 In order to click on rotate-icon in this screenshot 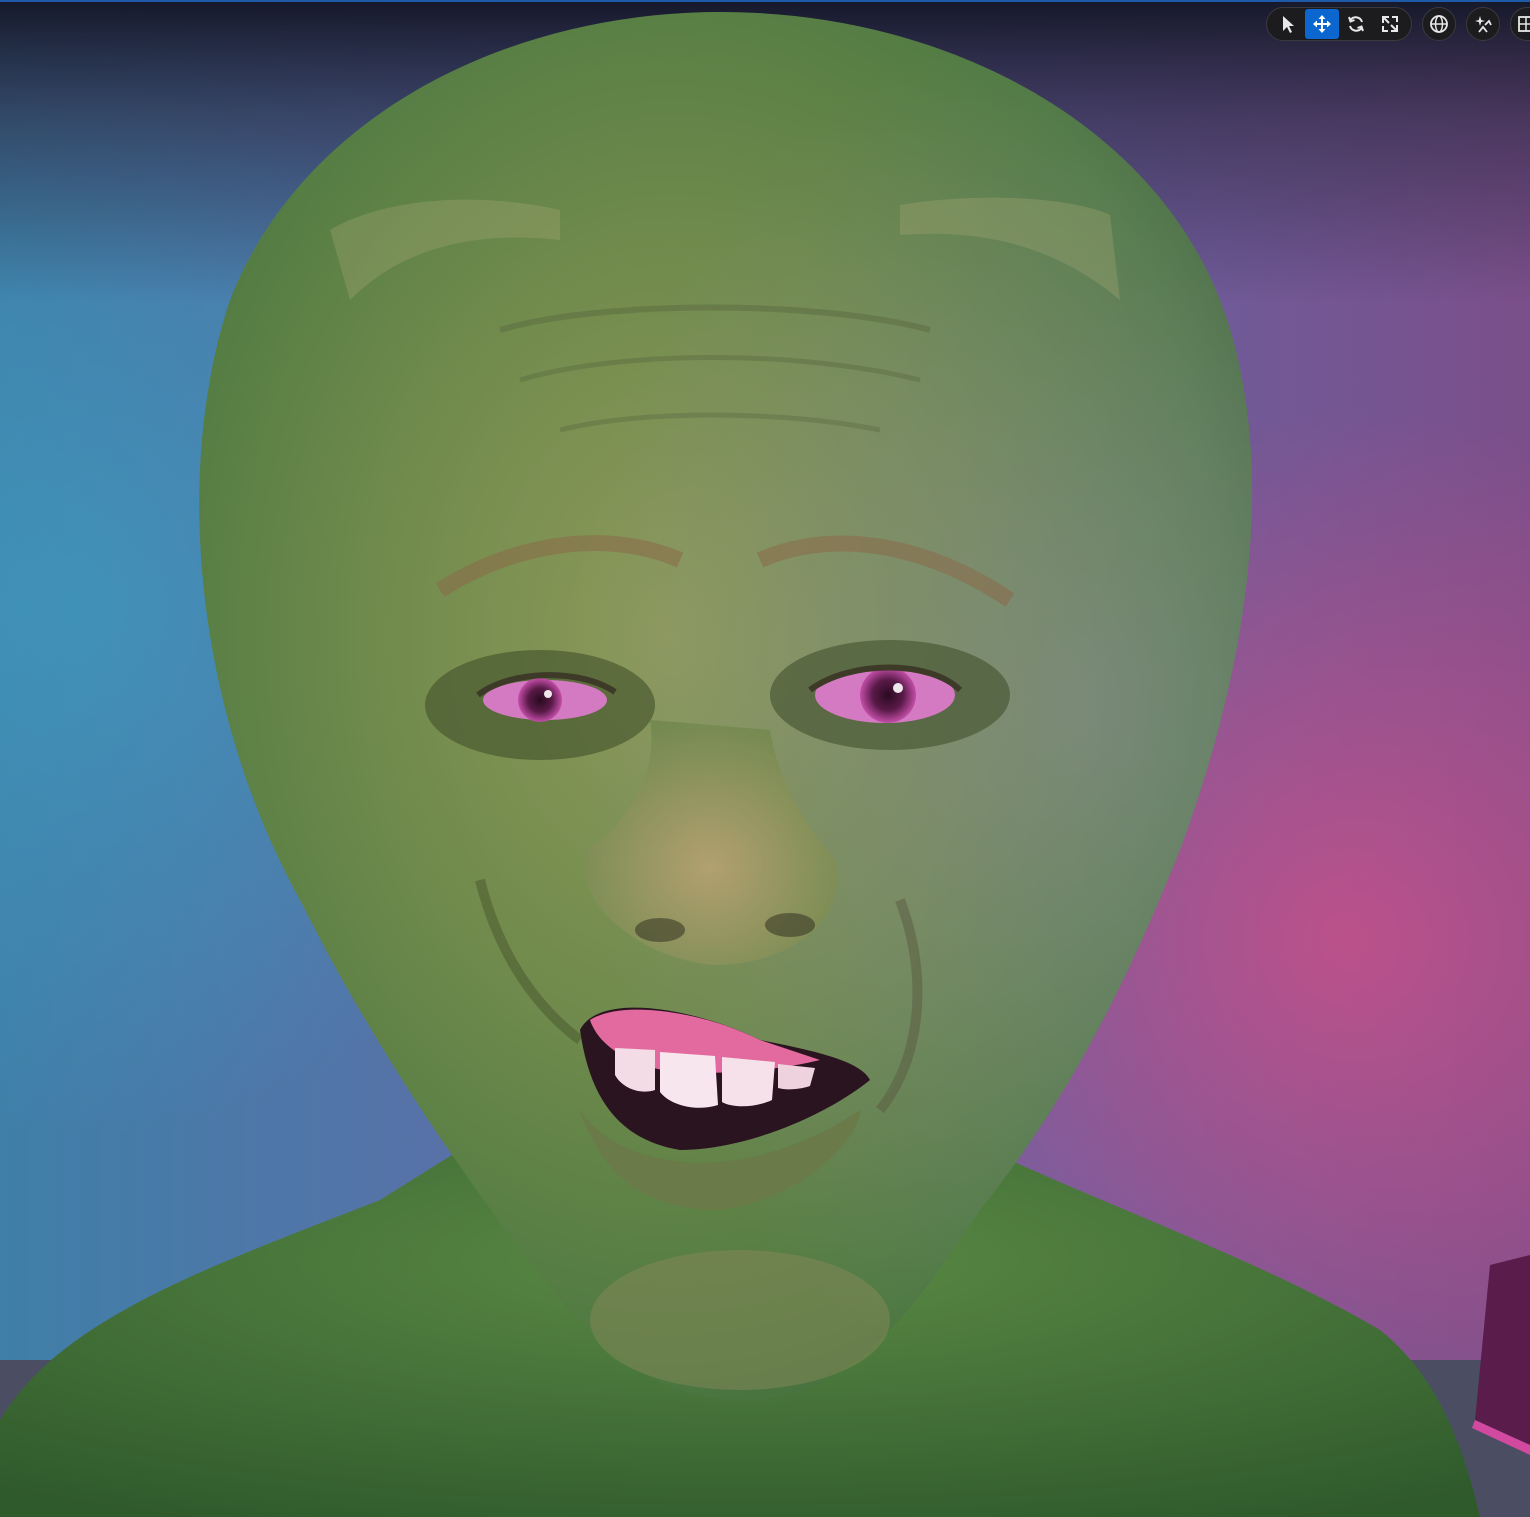, I will do `click(1356, 24)`.